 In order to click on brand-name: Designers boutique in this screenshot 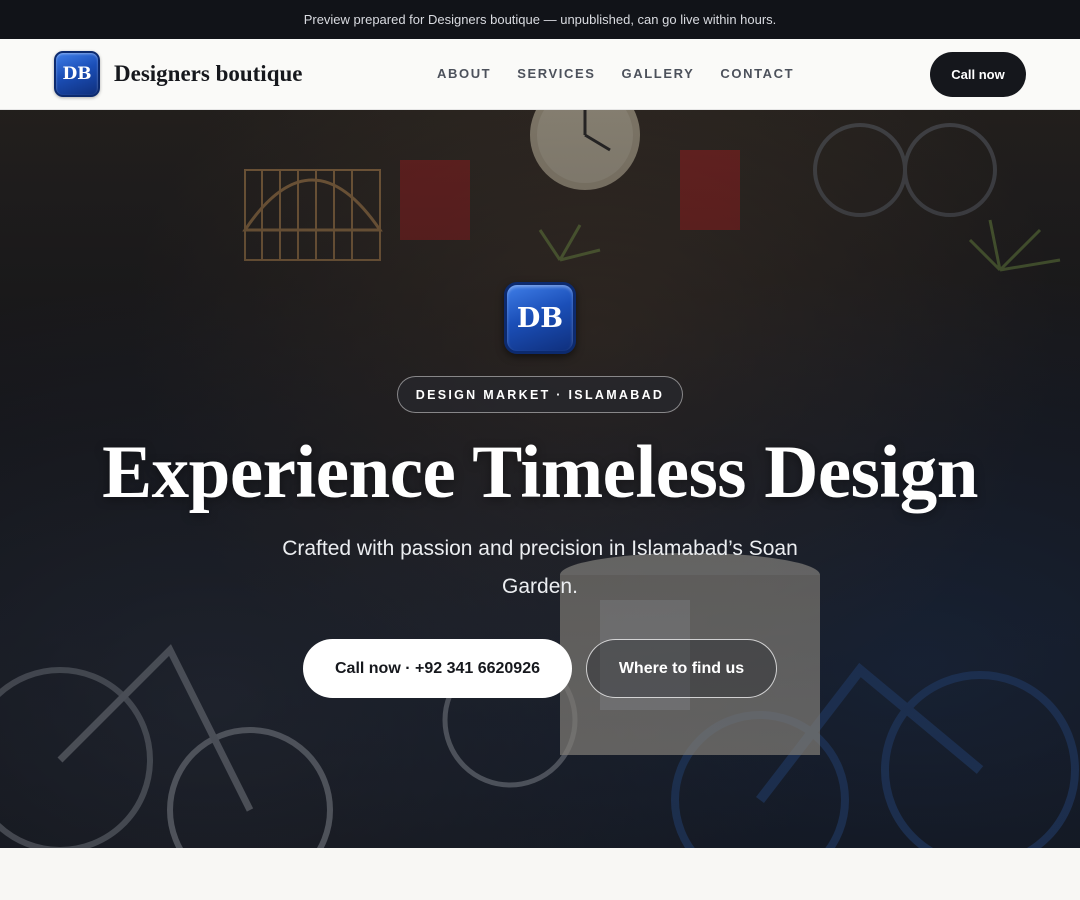, I will do `click(208, 74)`.